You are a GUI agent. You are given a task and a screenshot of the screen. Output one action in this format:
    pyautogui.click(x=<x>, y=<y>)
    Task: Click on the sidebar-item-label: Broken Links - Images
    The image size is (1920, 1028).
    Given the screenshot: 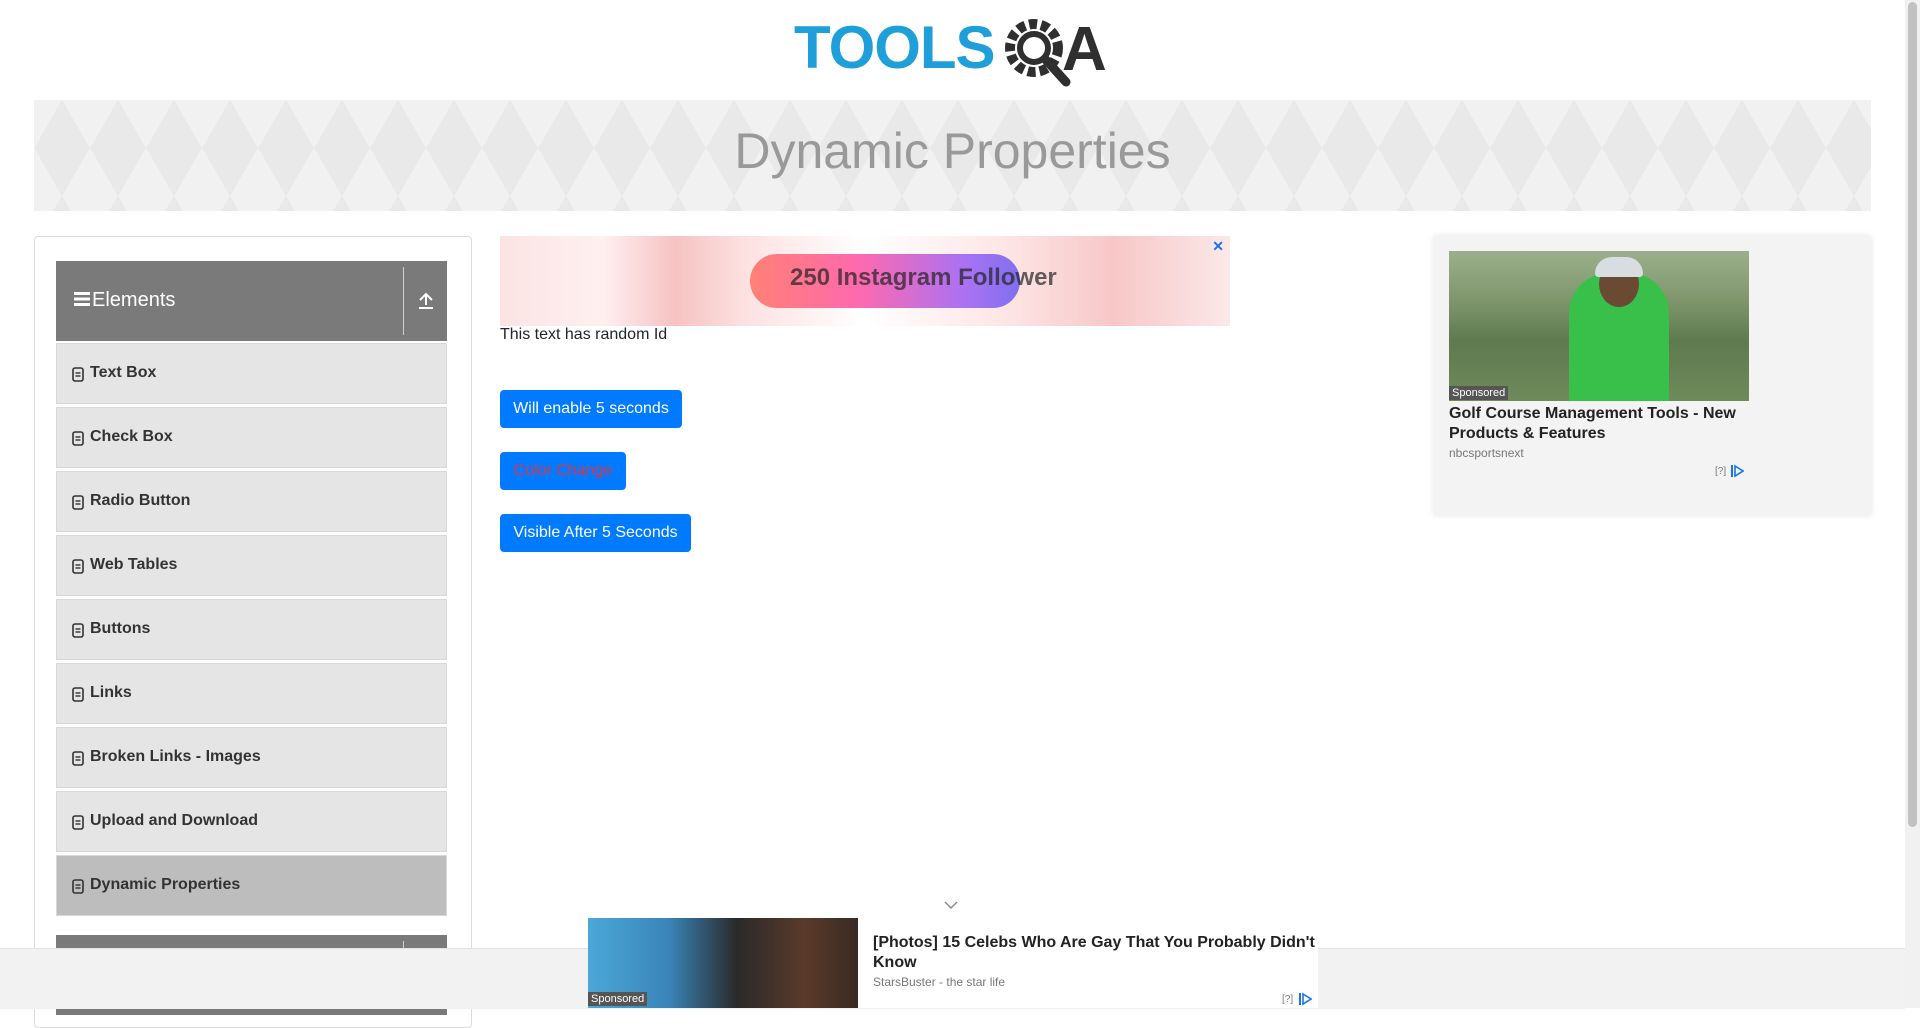 What is the action you would take?
    pyautogui.click(x=175, y=756)
    